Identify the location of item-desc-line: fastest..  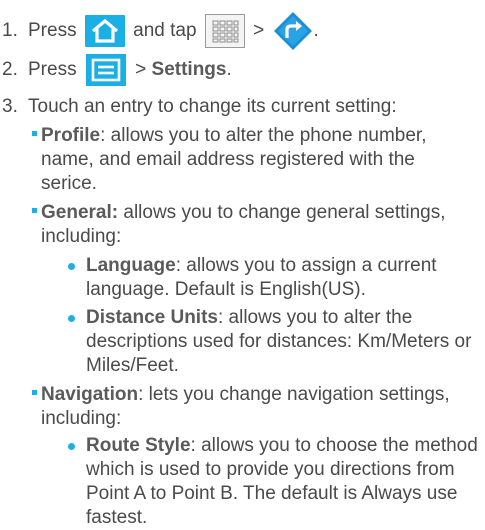
(117, 517).